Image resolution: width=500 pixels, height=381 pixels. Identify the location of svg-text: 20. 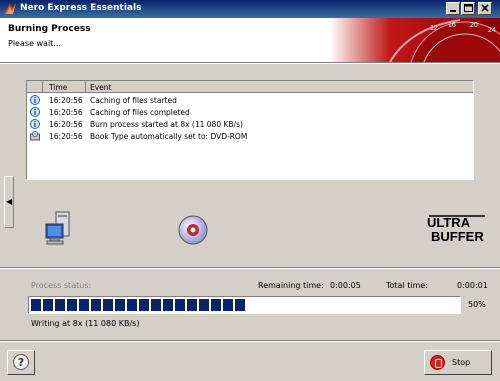
(474, 25).